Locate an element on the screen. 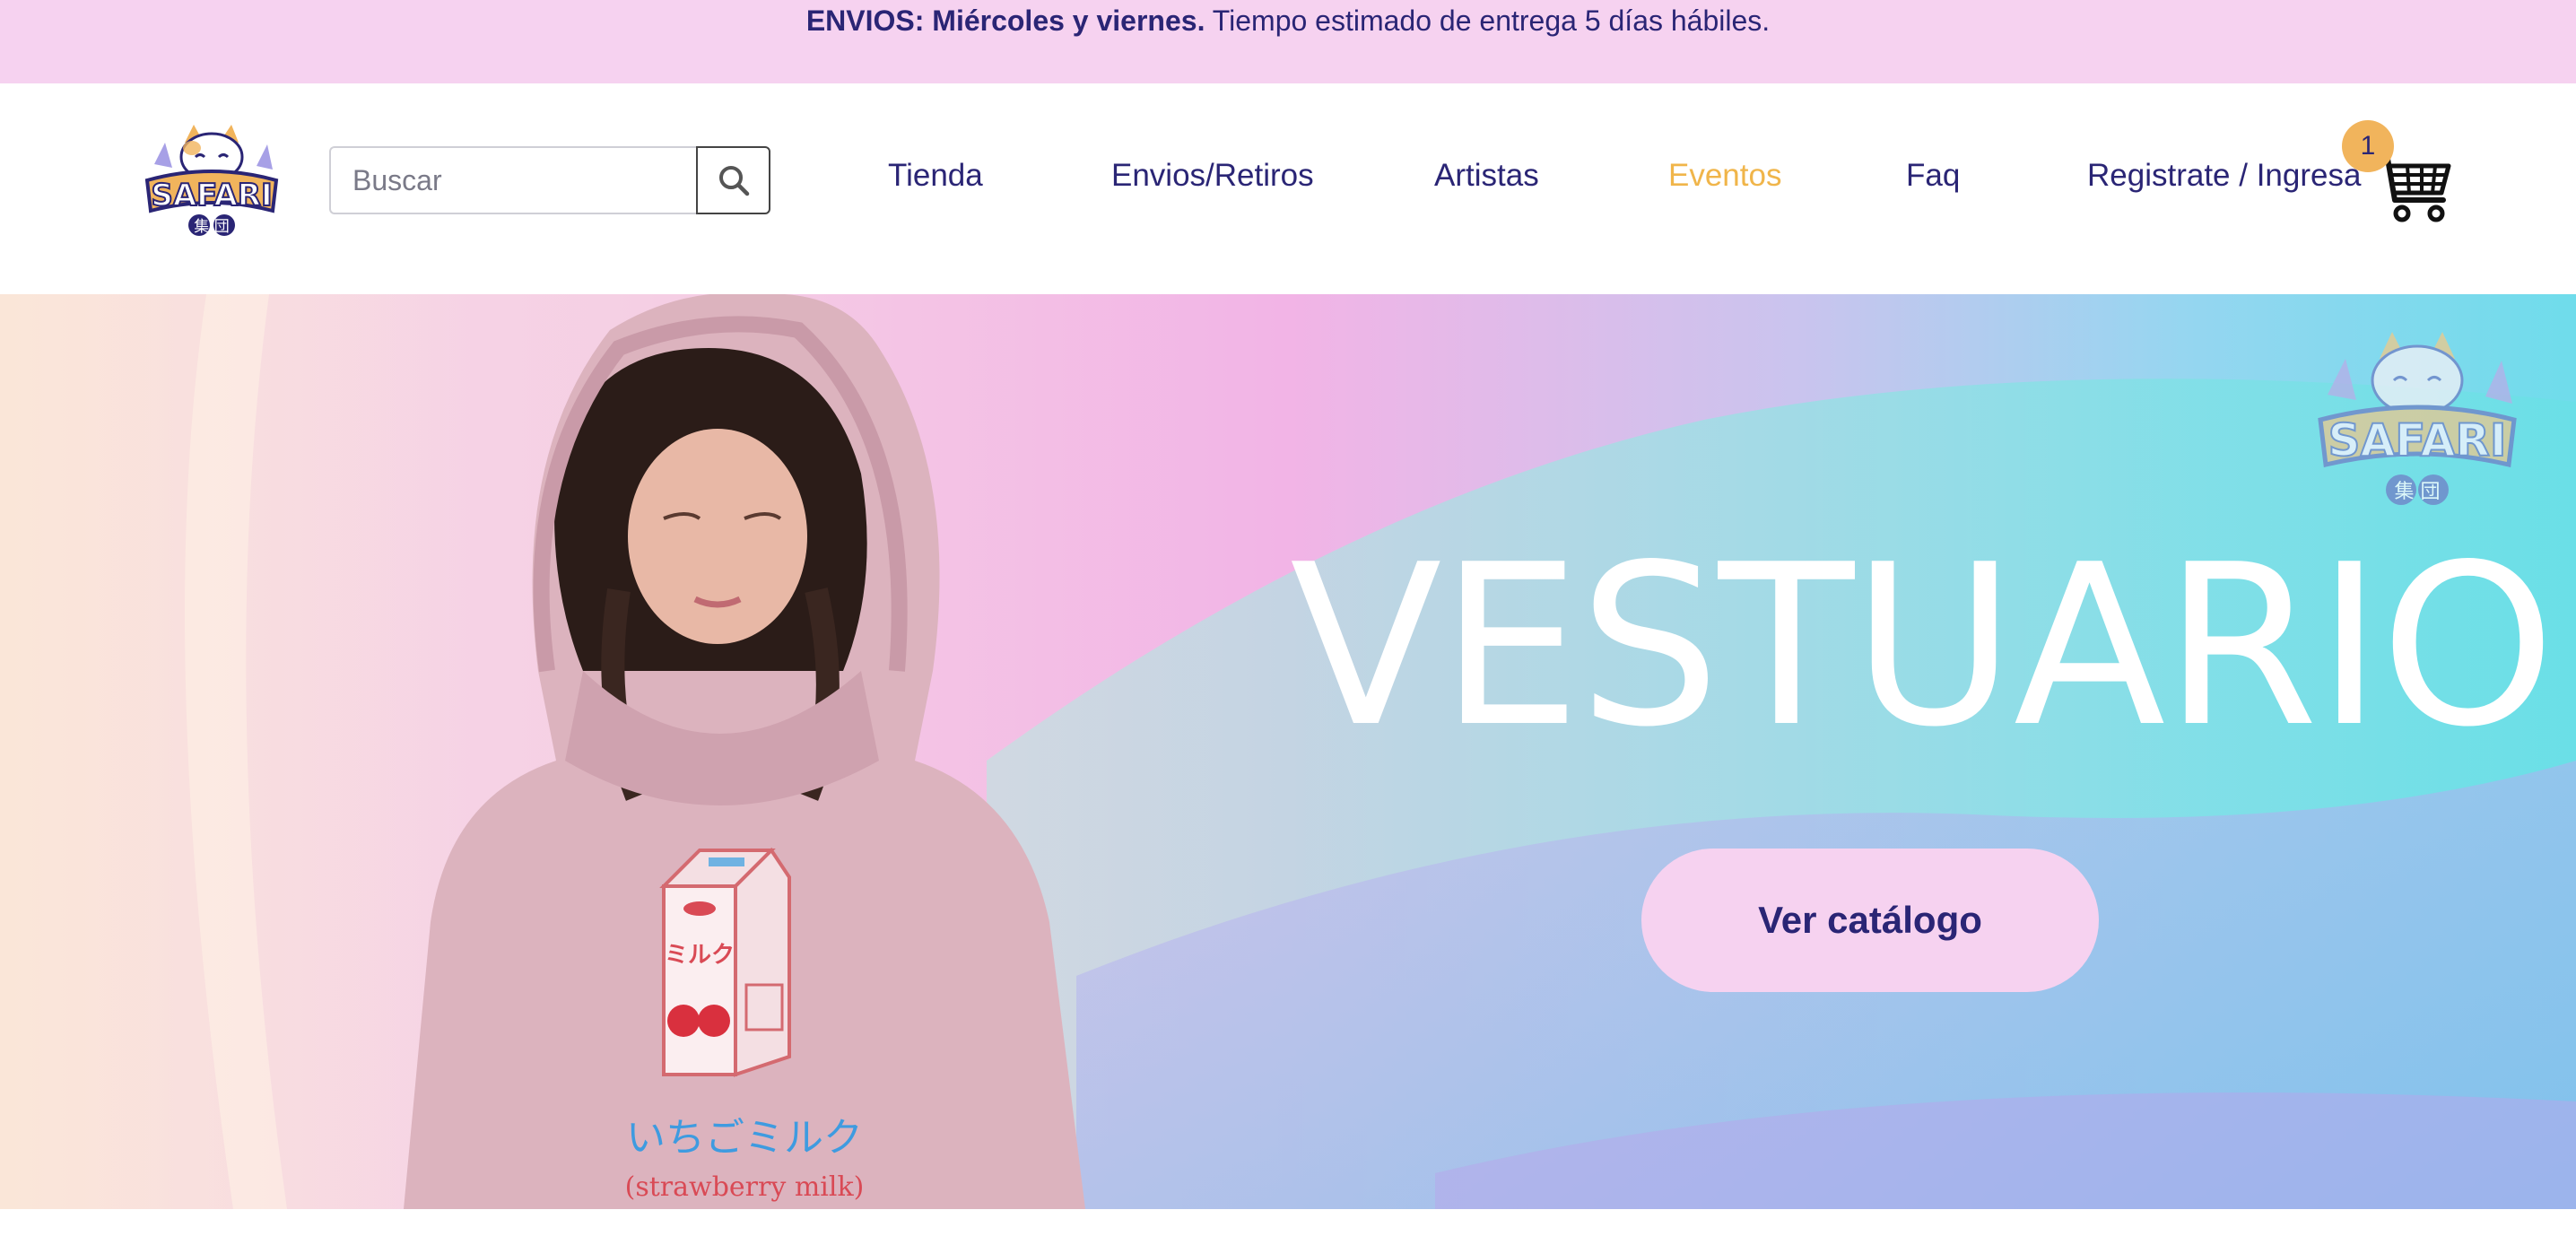 This screenshot has width=2576, height=1236. search-input is located at coordinates (513, 180).